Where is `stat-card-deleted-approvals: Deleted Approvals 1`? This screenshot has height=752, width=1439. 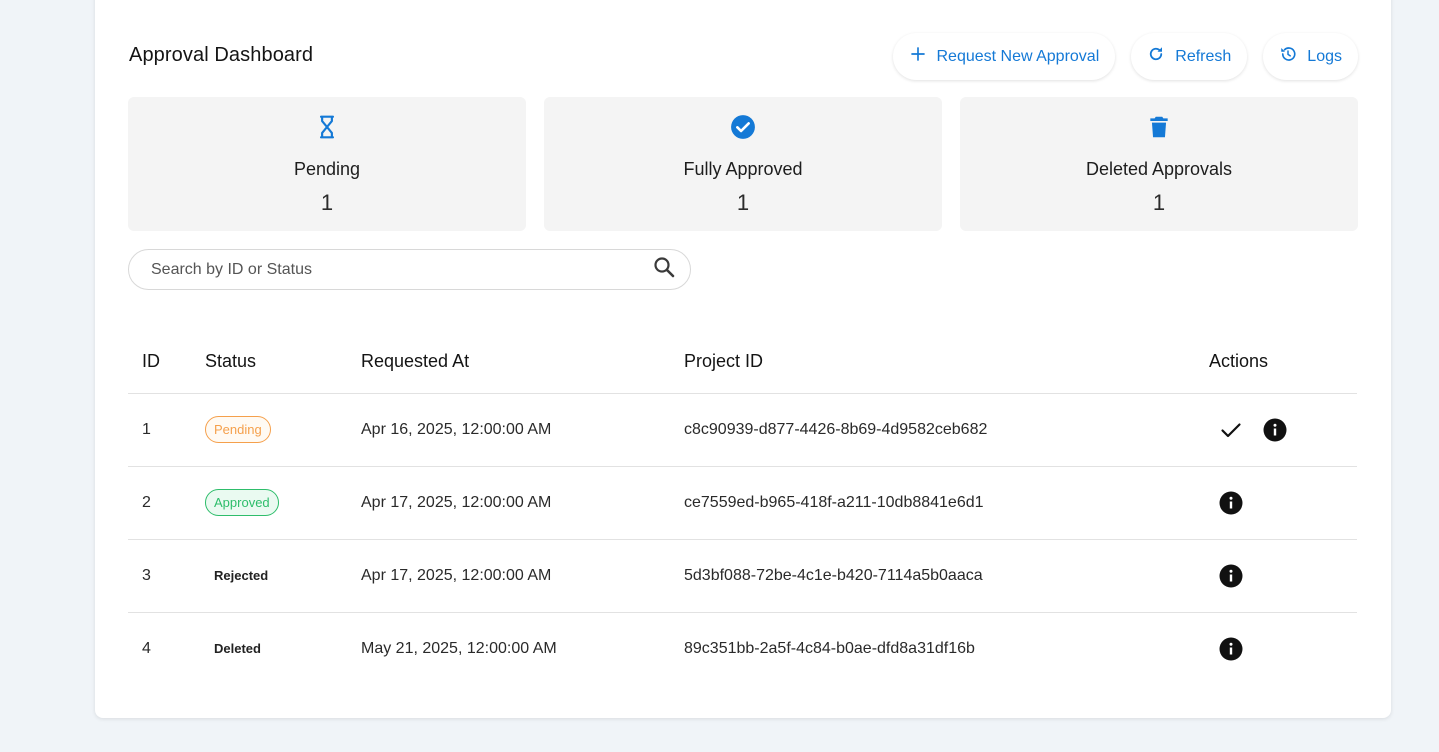
stat-card-deleted-approvals: Deleted Approvals 1 is located at coordinates (1159, 164).